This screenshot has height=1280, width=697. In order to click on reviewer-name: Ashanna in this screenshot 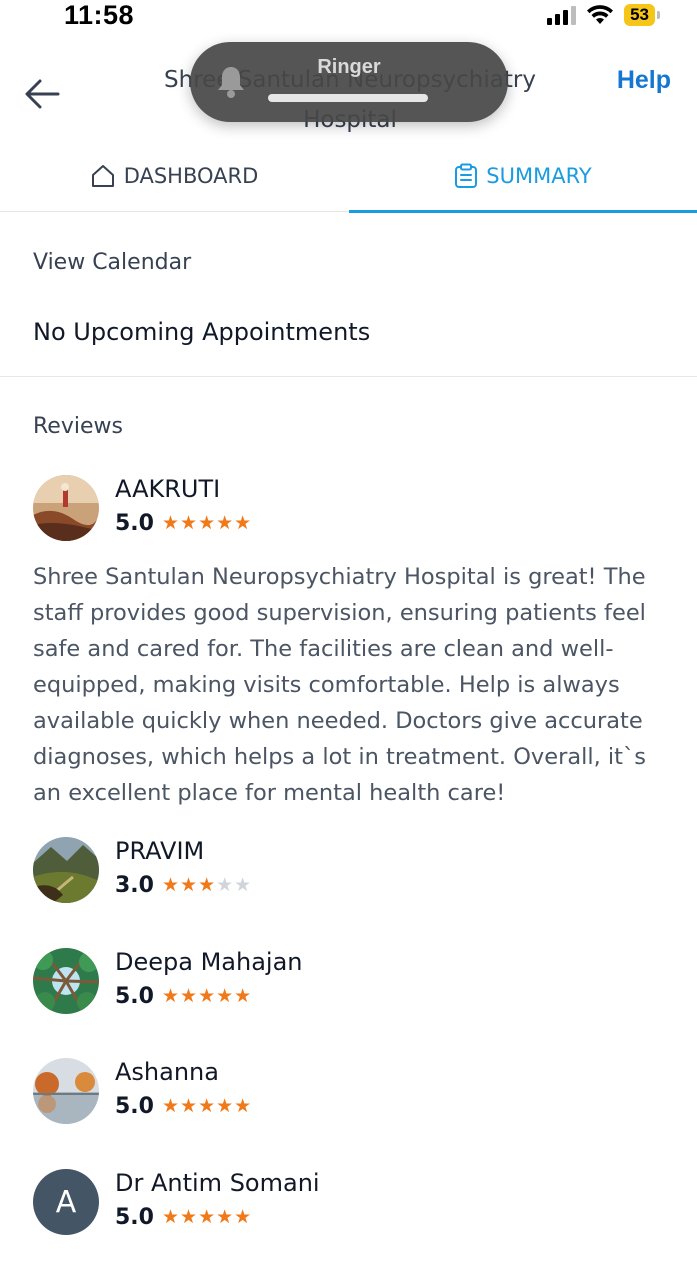, I will do `click(167, 1072)`.